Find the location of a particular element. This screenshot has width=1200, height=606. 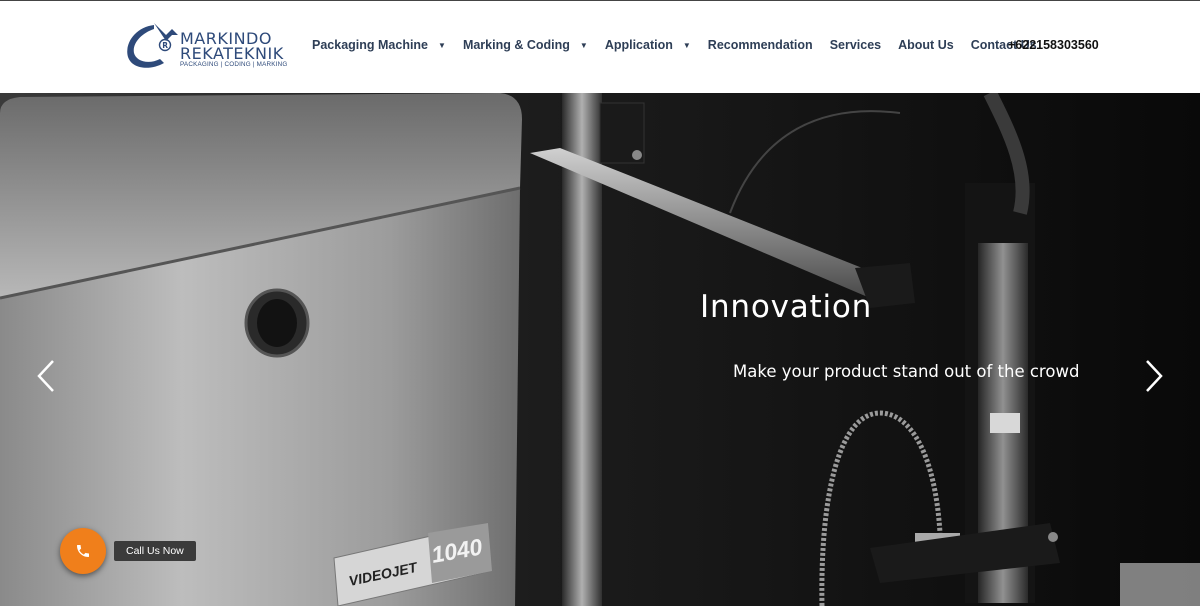

call-now-tooltip: Call Us Now is located at coordinates (155, 551).